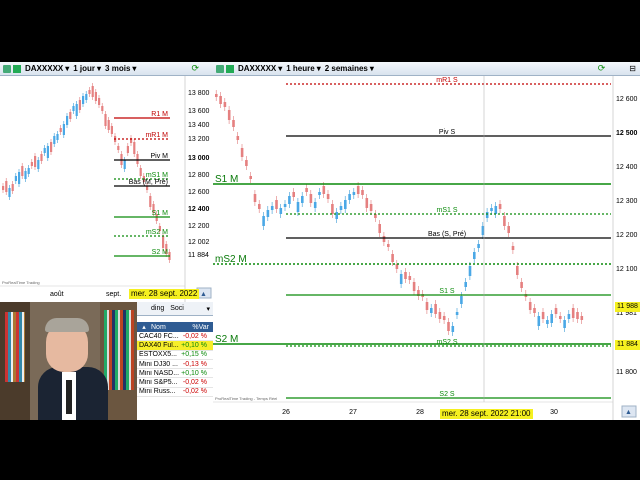  I want to click on level-label: Bas (M, Pré), so click(148, 182).